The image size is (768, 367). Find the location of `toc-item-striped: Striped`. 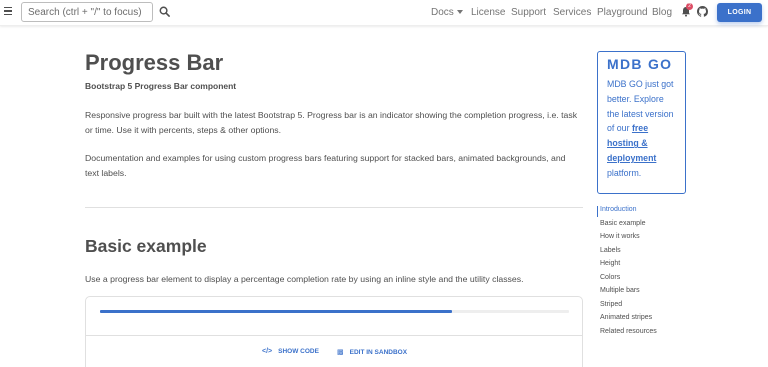

toc-item-striped: Striped is located at coordinates (611, 304).